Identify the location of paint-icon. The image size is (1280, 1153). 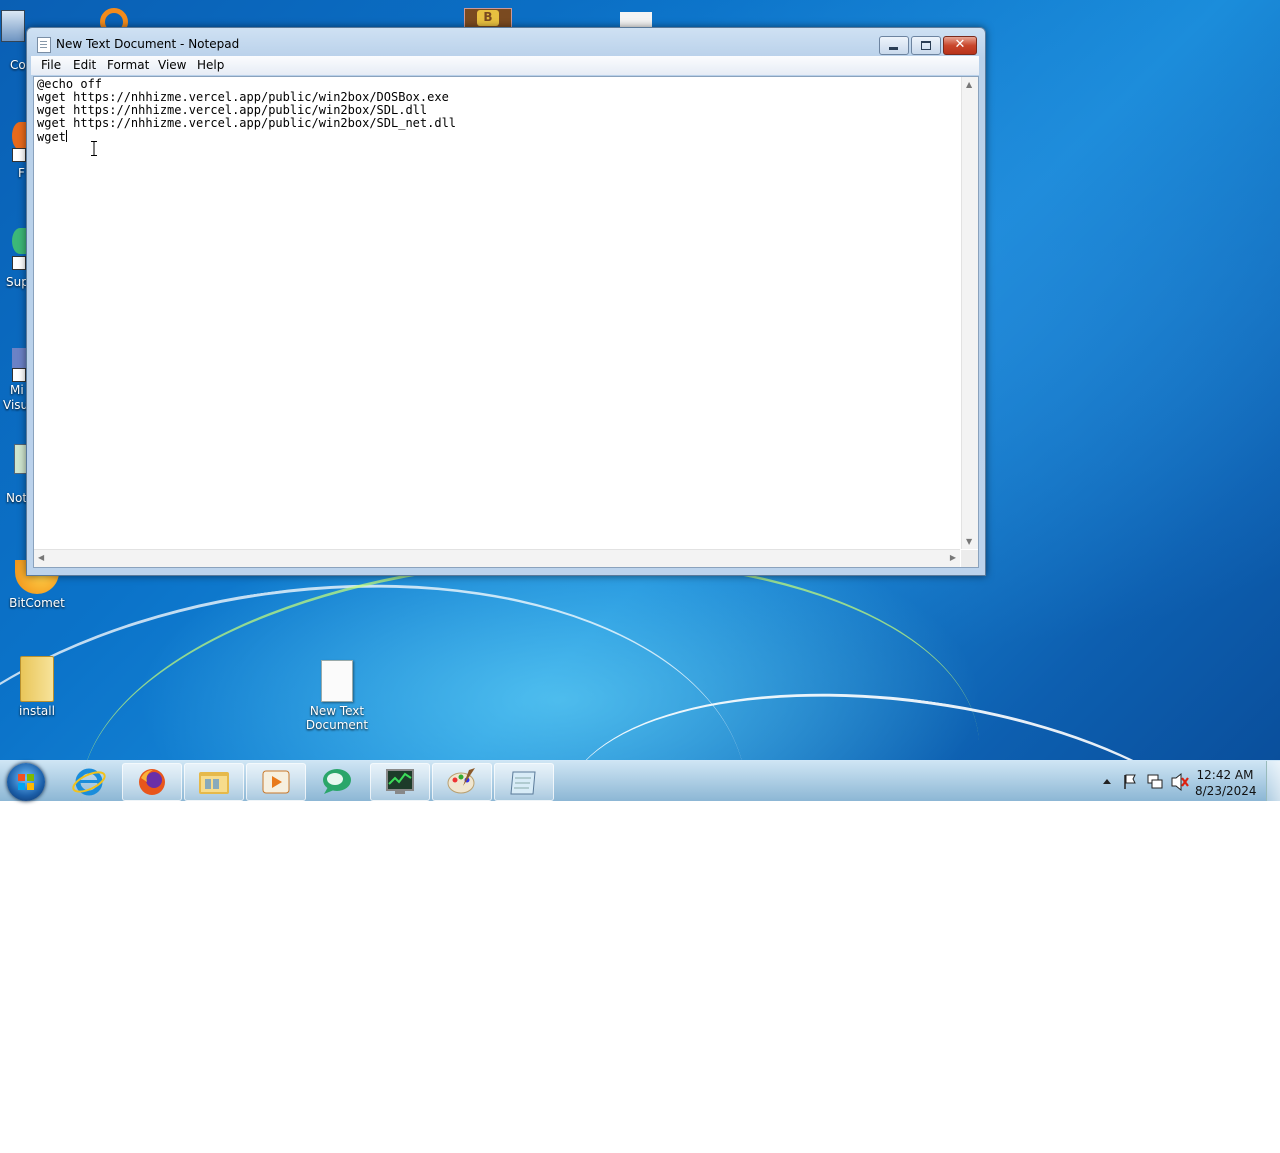
(461, 781).